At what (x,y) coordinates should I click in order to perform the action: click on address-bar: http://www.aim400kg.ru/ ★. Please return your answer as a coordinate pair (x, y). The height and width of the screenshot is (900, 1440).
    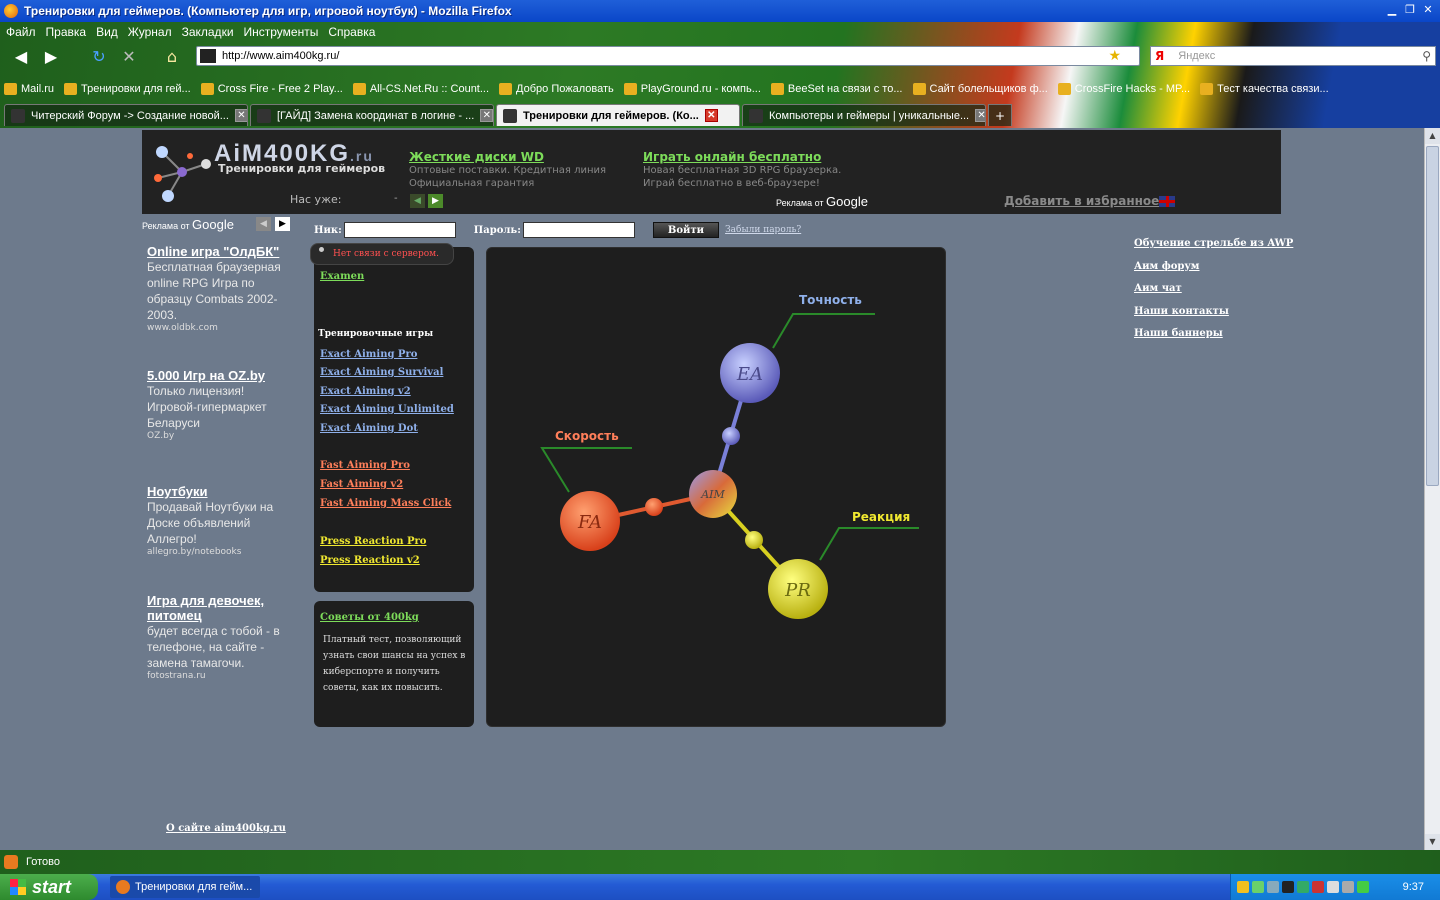
    Looking at the image, I should click on (668, 56).